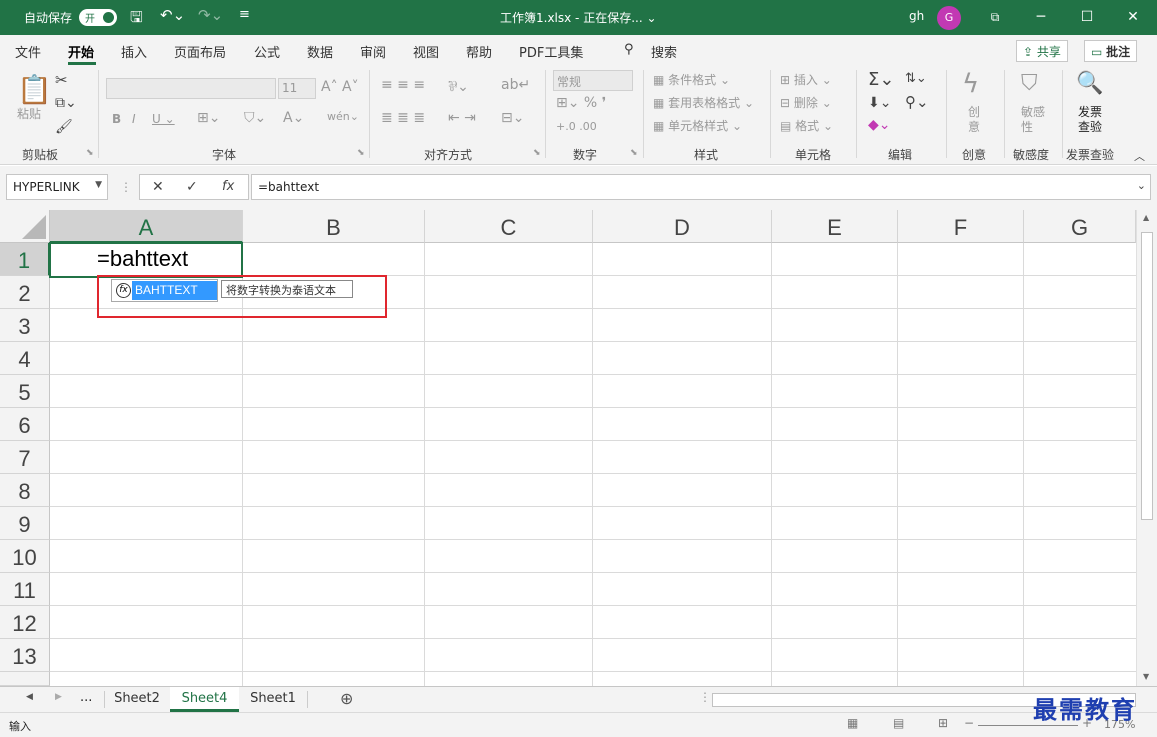  What do you see at coordinates (346, 698) in the screenshot?
I see `add-sheet-icon: ⊕` at bounding box center [346, 698].